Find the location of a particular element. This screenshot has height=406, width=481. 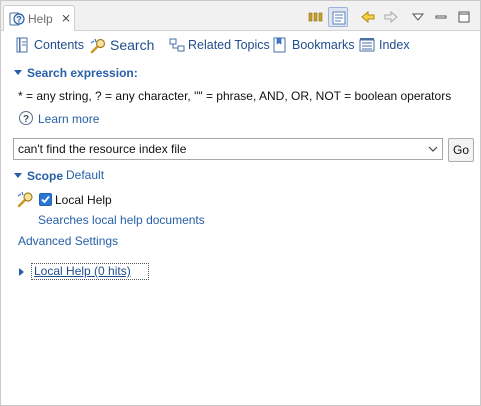

related-topics-icon is located at coordinates (177, 45).